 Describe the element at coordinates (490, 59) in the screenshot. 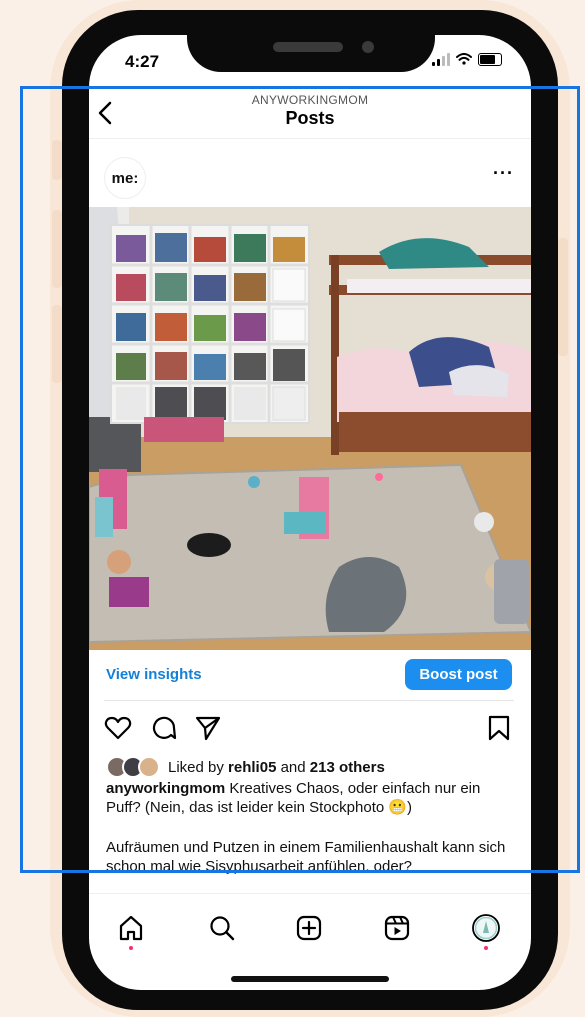

I see `battery-icon` at that location.